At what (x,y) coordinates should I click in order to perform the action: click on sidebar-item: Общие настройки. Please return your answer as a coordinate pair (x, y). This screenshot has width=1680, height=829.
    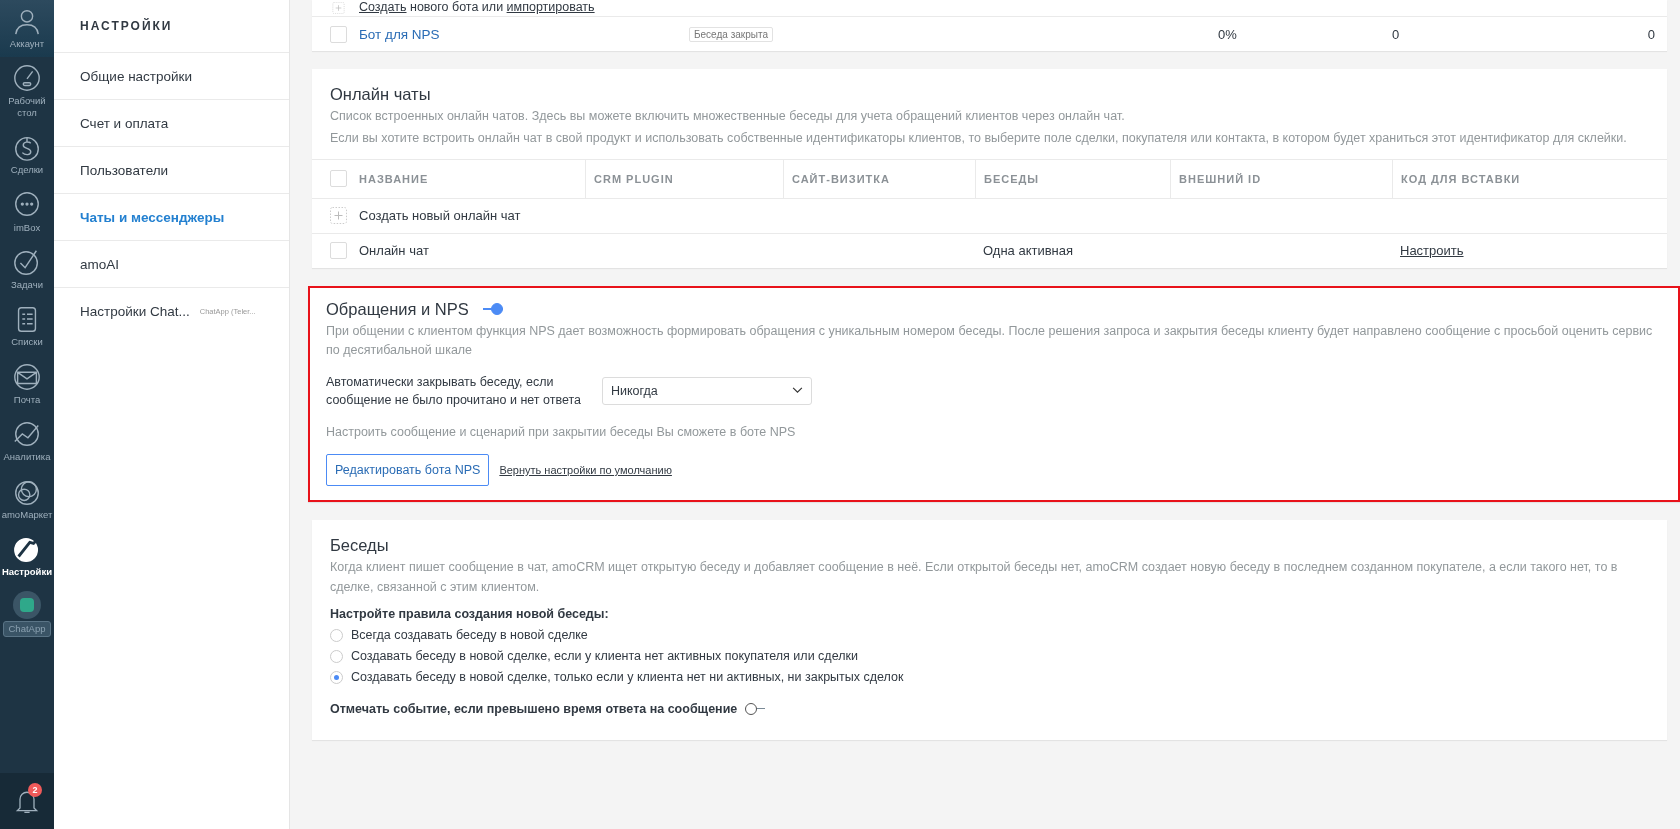
    Looking at the image, I should click on (171, 76).